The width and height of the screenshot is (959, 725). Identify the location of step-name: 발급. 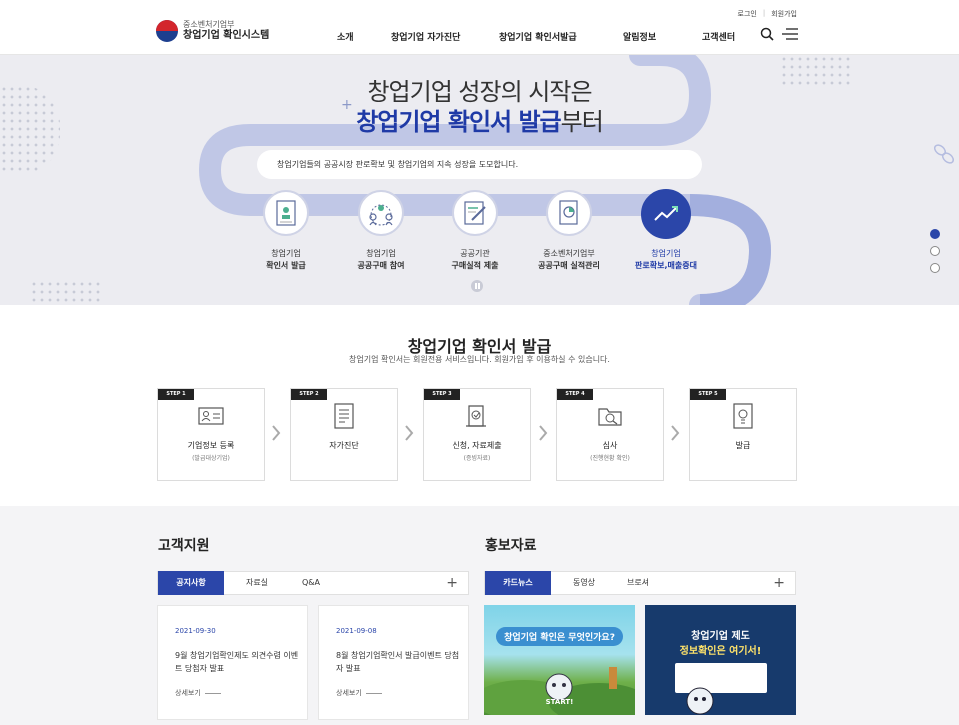
(743, 445).